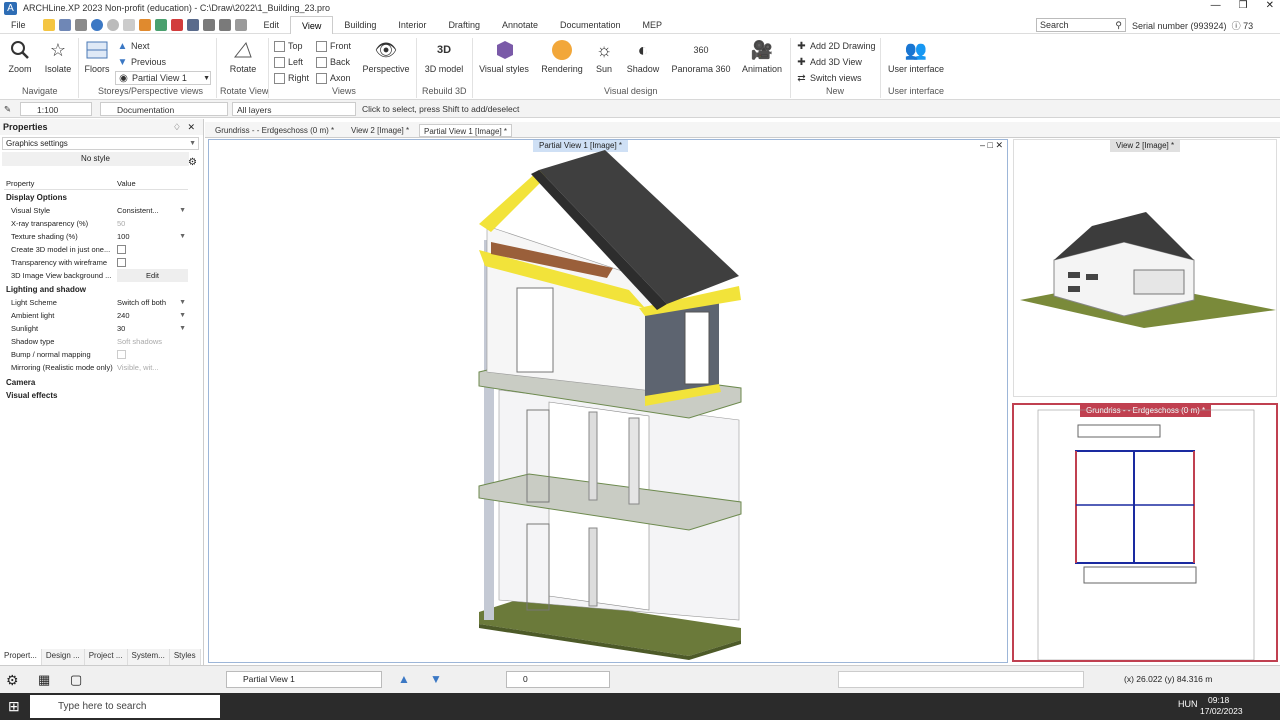 The image size is (1280, 720). I want to click on back-view-button: Back, so click(333, 62).